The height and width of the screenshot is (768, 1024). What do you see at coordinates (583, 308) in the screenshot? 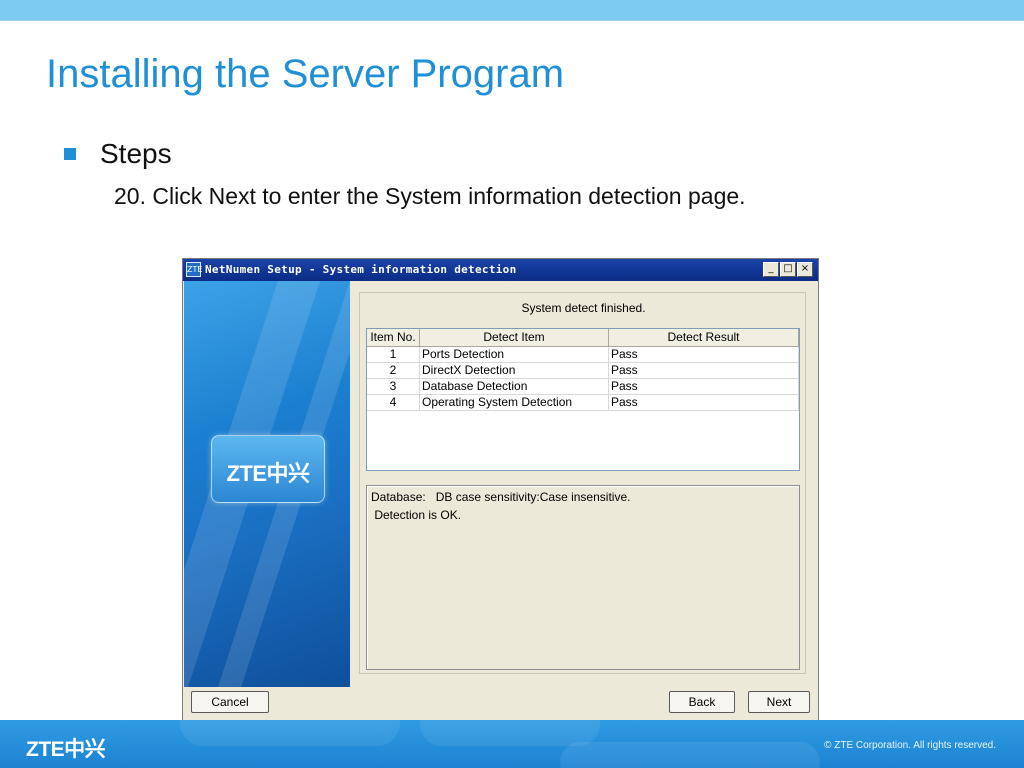
I see `detect-status: System detect finished.` at bounding box center [583, 308].